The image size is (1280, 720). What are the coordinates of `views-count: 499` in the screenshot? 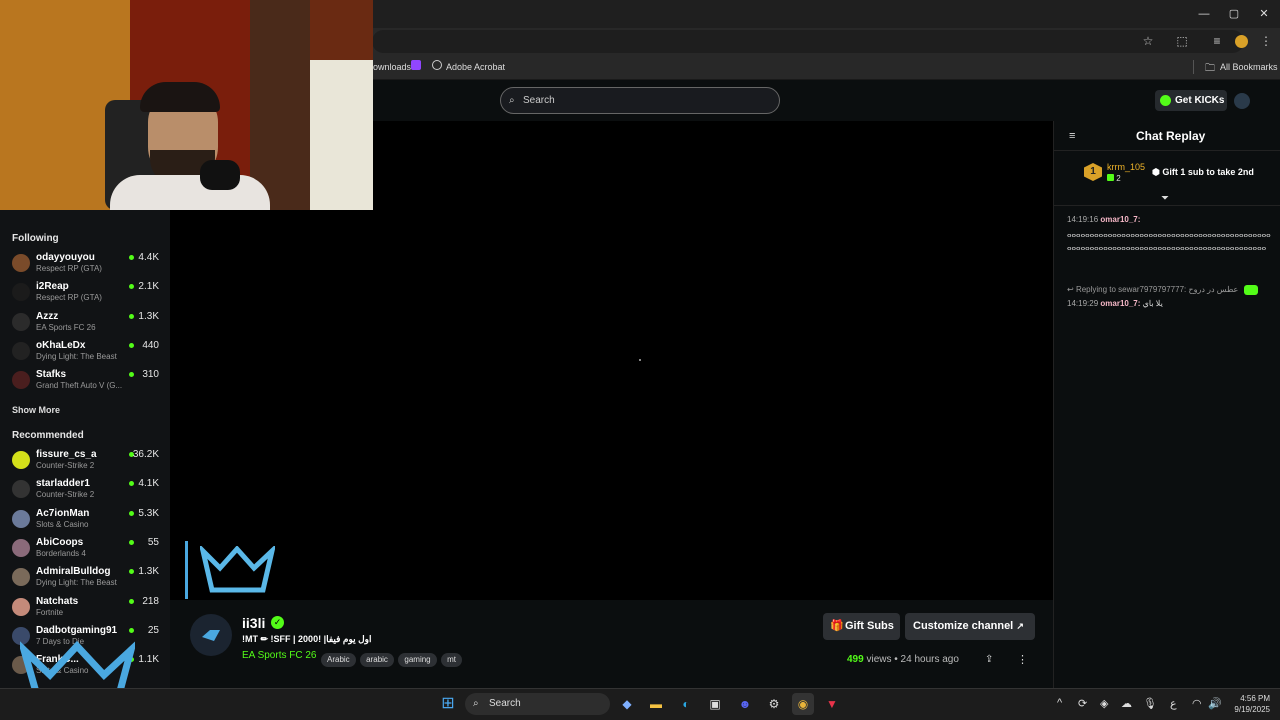 It's located at (855, 659).